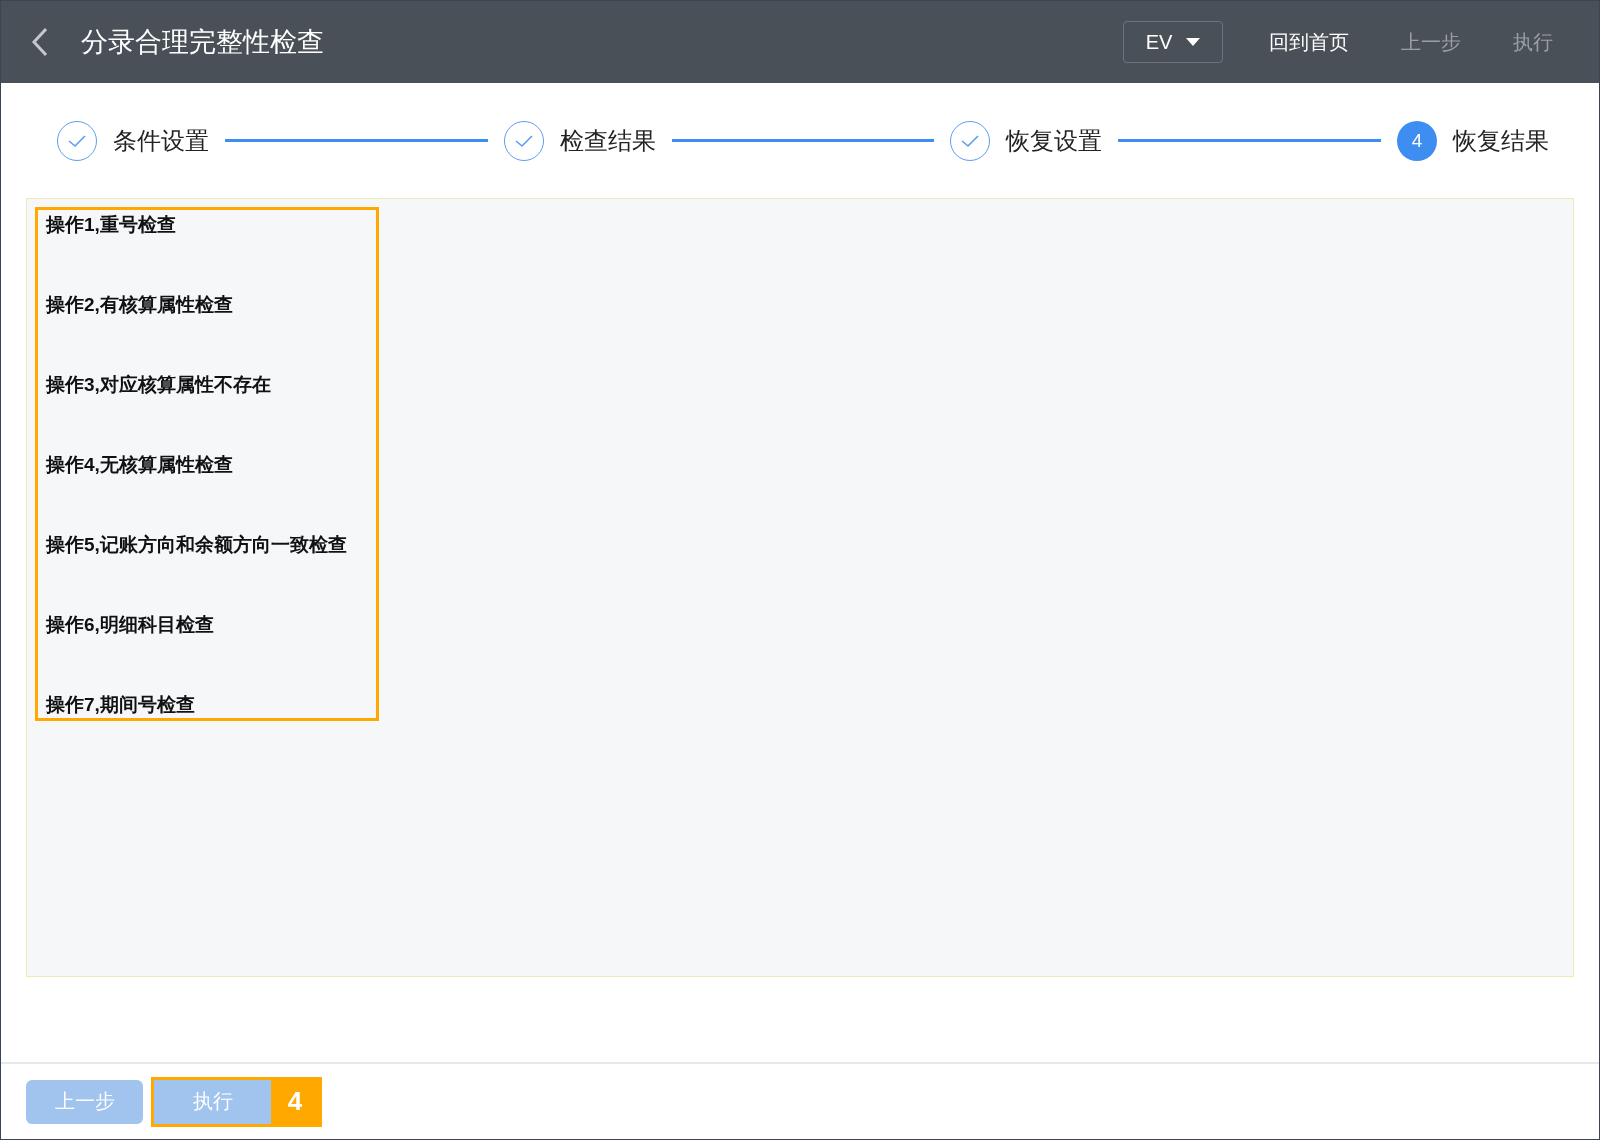 The image size is (1600, 1140). I want to click on step-label: 恢复设置, so click(1054, 140).